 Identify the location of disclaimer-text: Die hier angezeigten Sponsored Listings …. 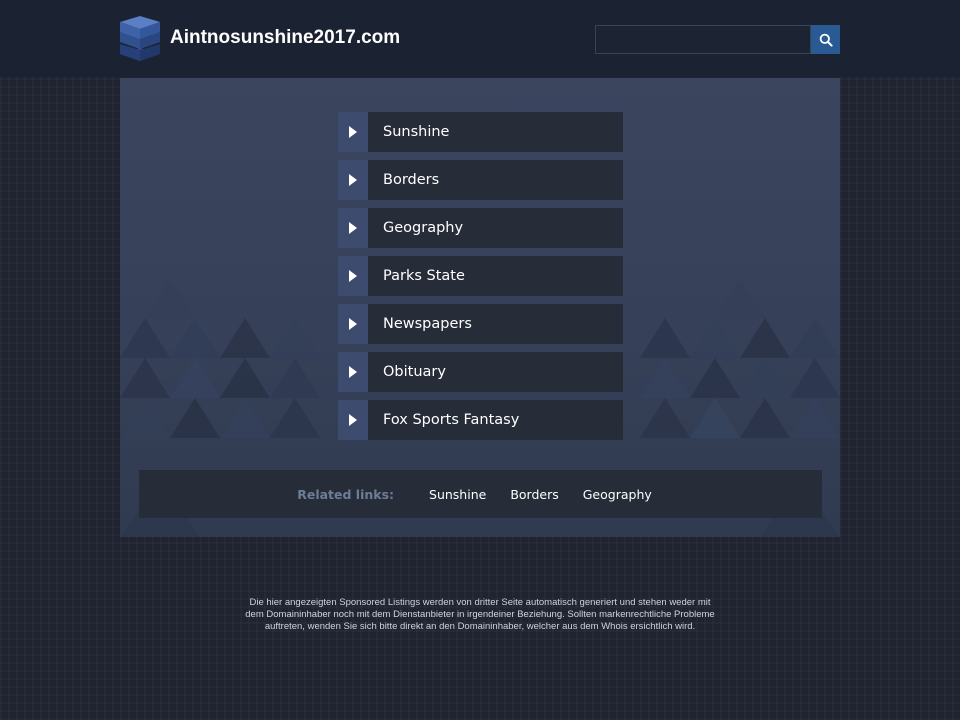
(480, 614).